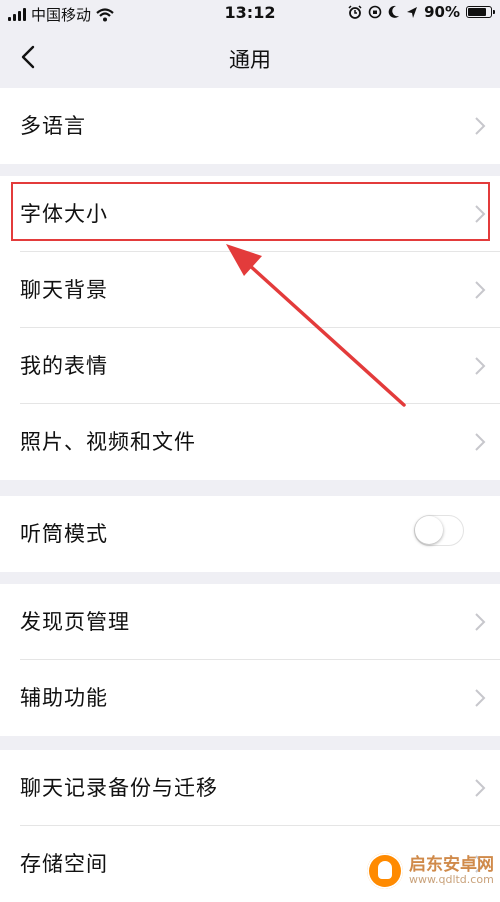  Describe the element at coordinates (75, 622) in the screenshot. I see `row-label: 发现页管理` at that location.